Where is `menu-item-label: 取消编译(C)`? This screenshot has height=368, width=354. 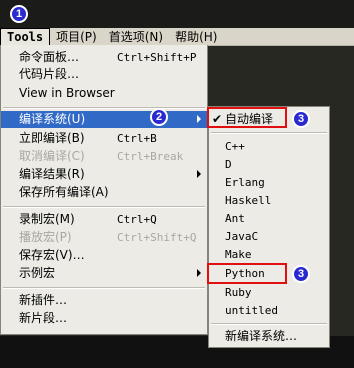 menu-item-label: 取消编译(C) is located at coordinates (52, 156).